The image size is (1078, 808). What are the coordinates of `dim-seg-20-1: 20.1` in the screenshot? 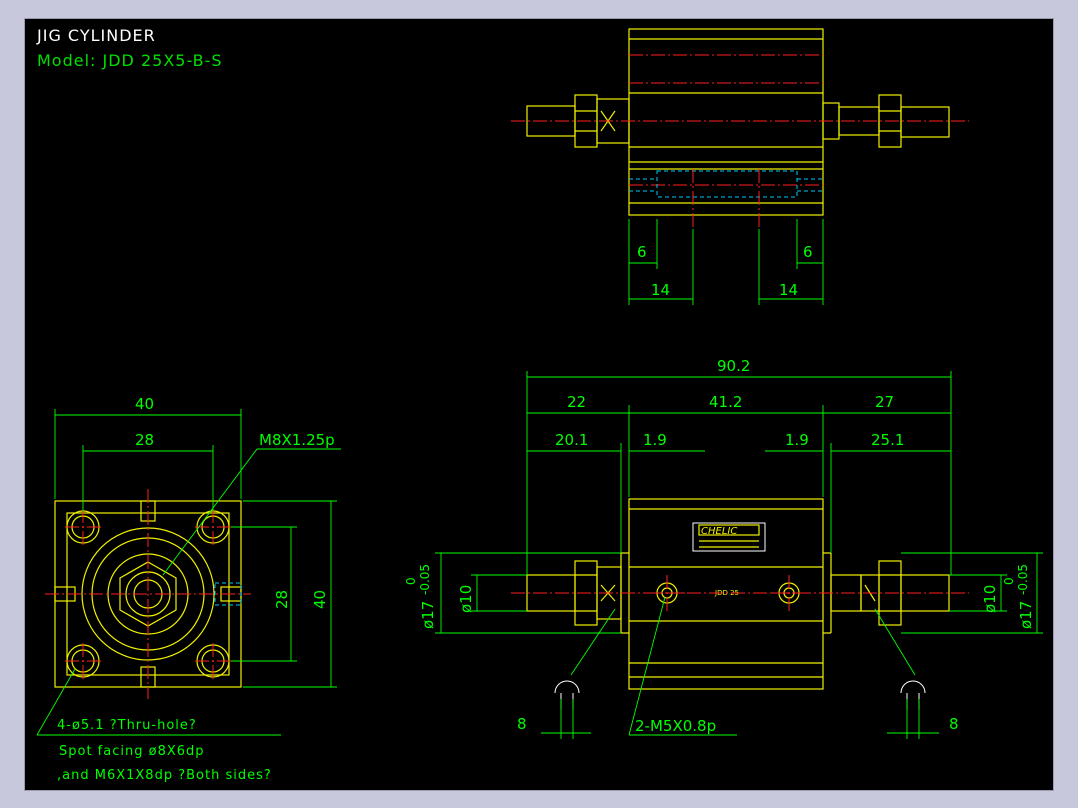 It's located at (571, 440).